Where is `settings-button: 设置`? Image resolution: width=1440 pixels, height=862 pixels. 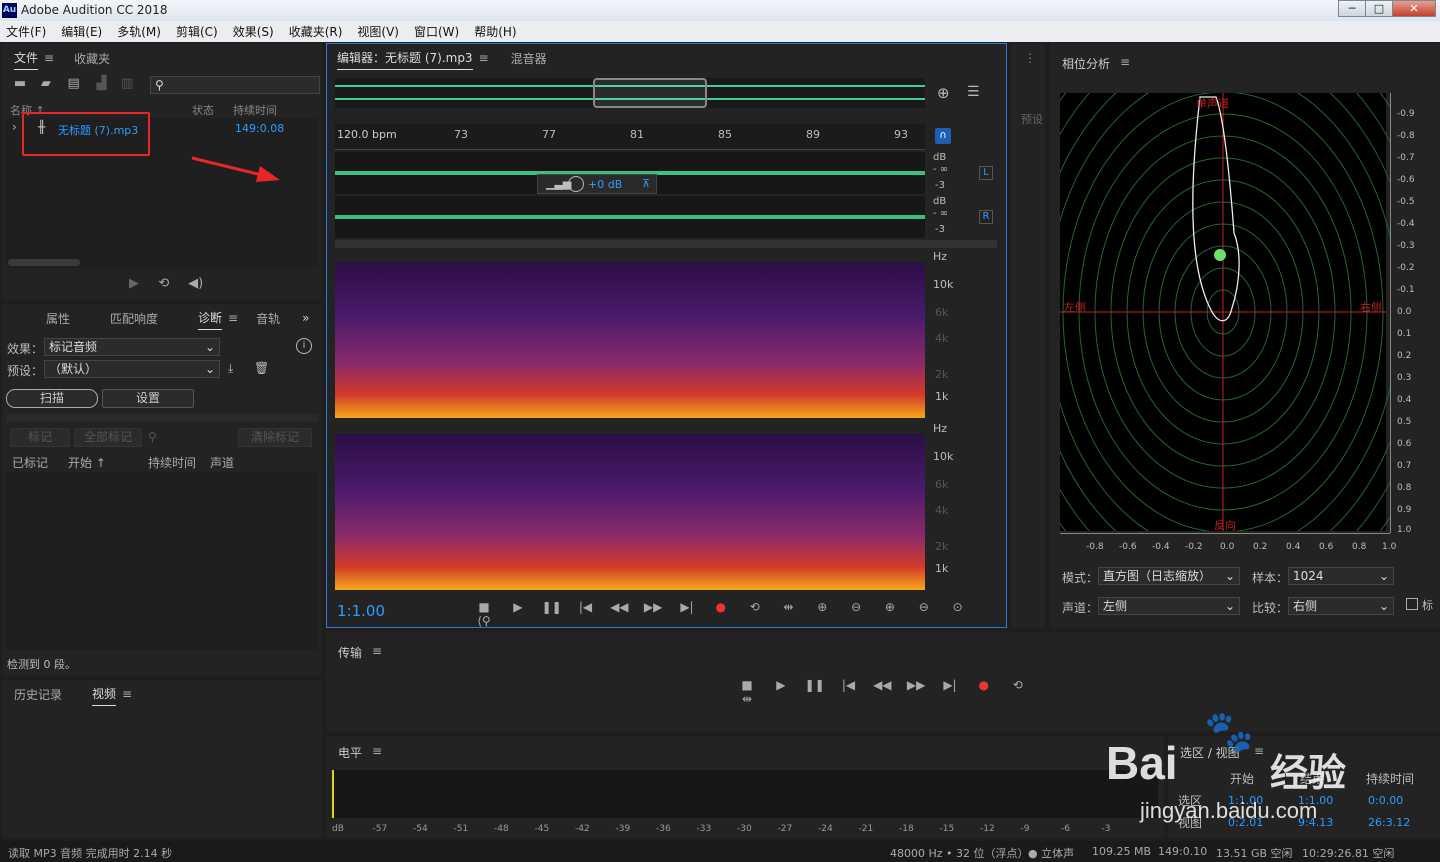 settings-button: 设置 is located at coordinates (148, 398).